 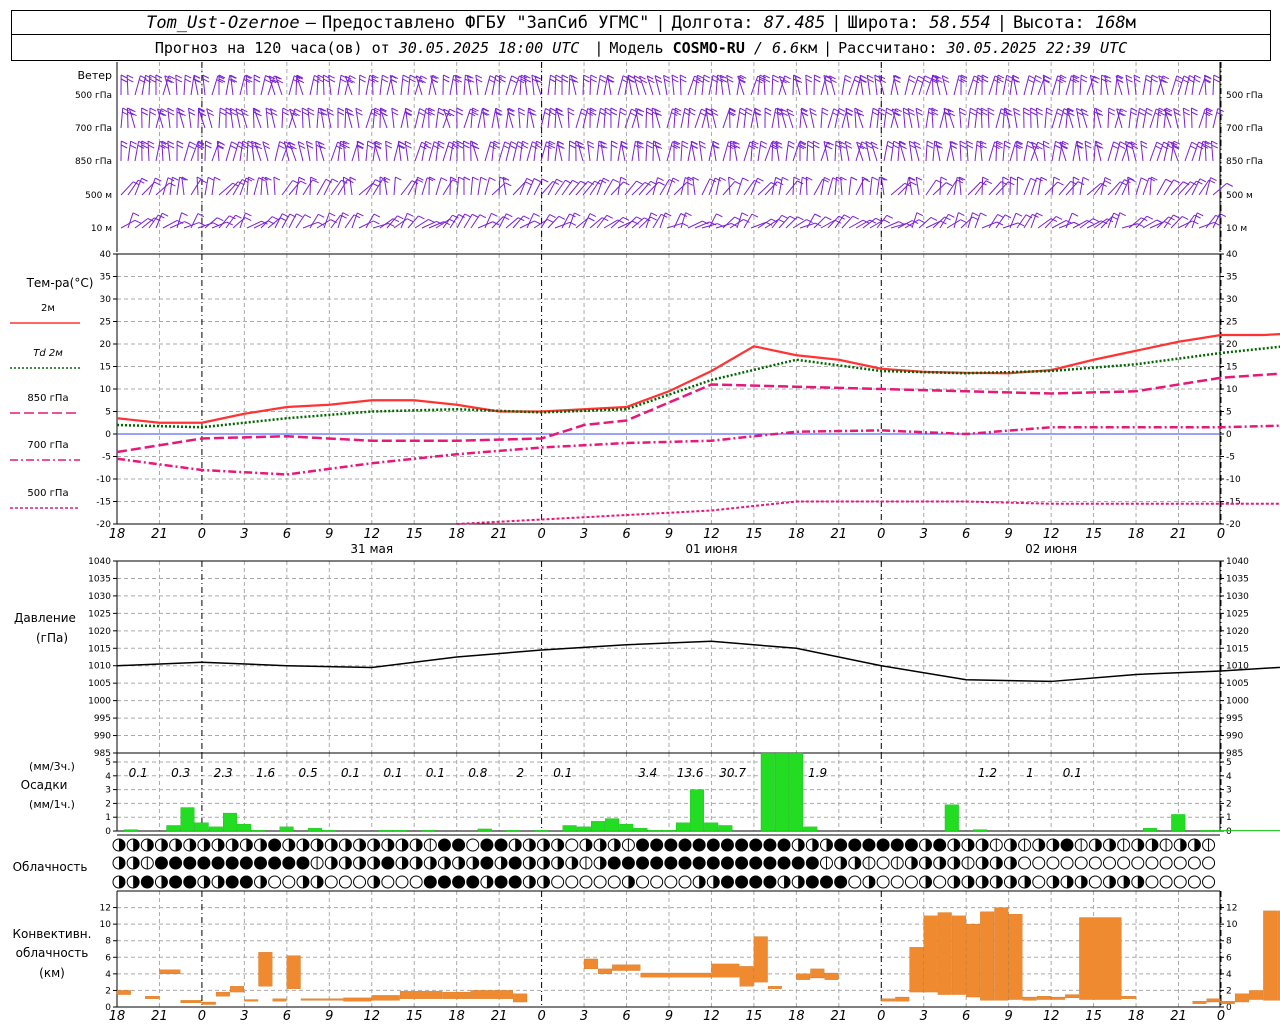 I want to click on wind-level-label-right: 500 м, so click(x=1239, y=196).